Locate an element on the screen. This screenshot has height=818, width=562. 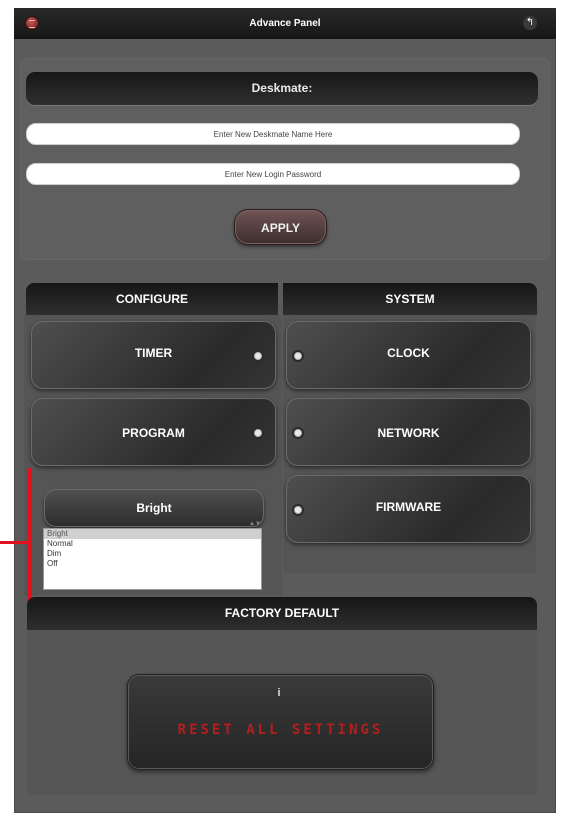
clock-button: CLOCK is located at coordinates (408, 355).